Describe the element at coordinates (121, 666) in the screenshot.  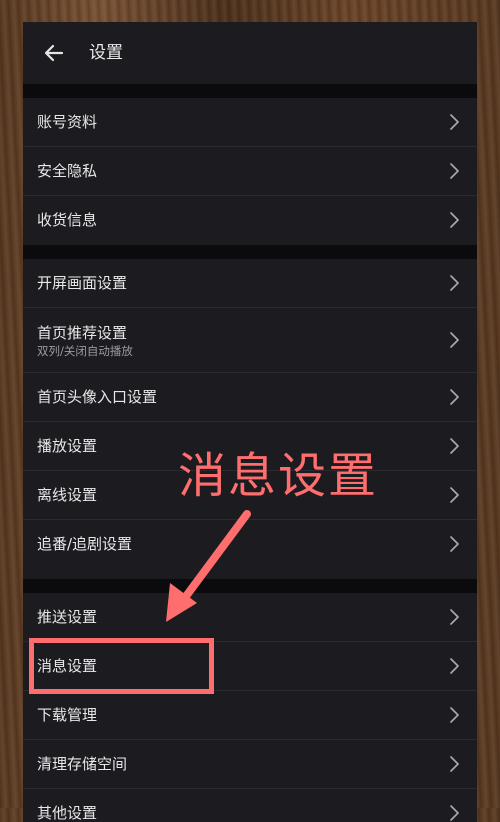
I see `annotation-highlight-box` at that location.